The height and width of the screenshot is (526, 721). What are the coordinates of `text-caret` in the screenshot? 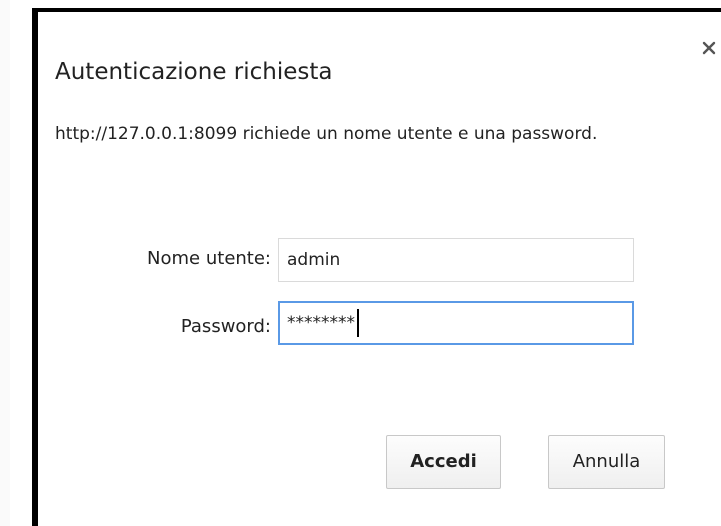 It's located at (358, 323).